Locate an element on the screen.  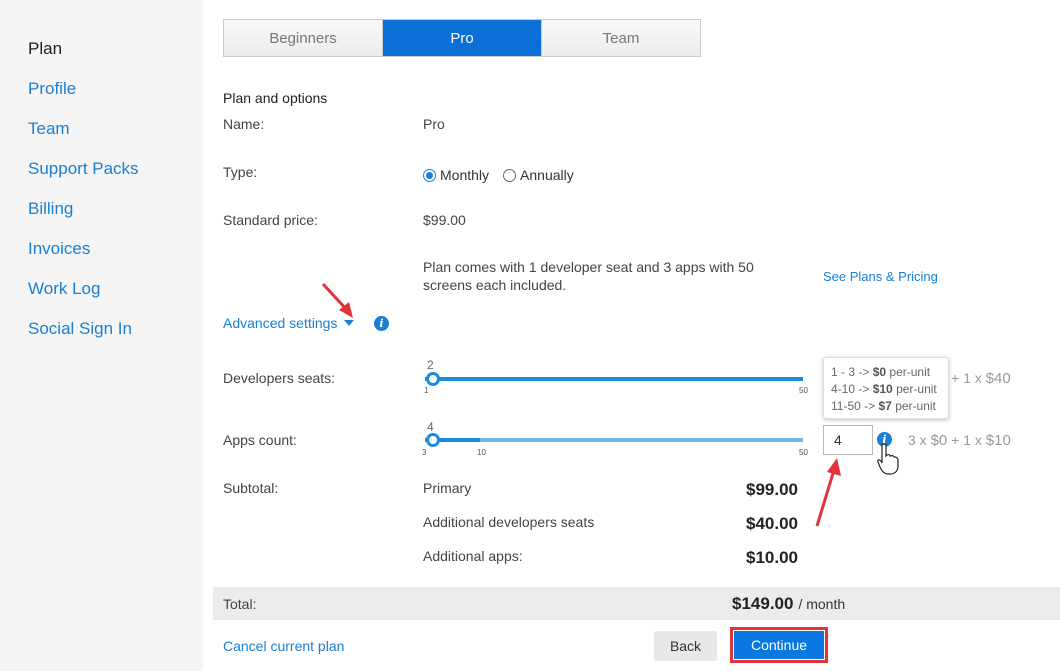
total-label: Total: is located at coordinates (240, 604).